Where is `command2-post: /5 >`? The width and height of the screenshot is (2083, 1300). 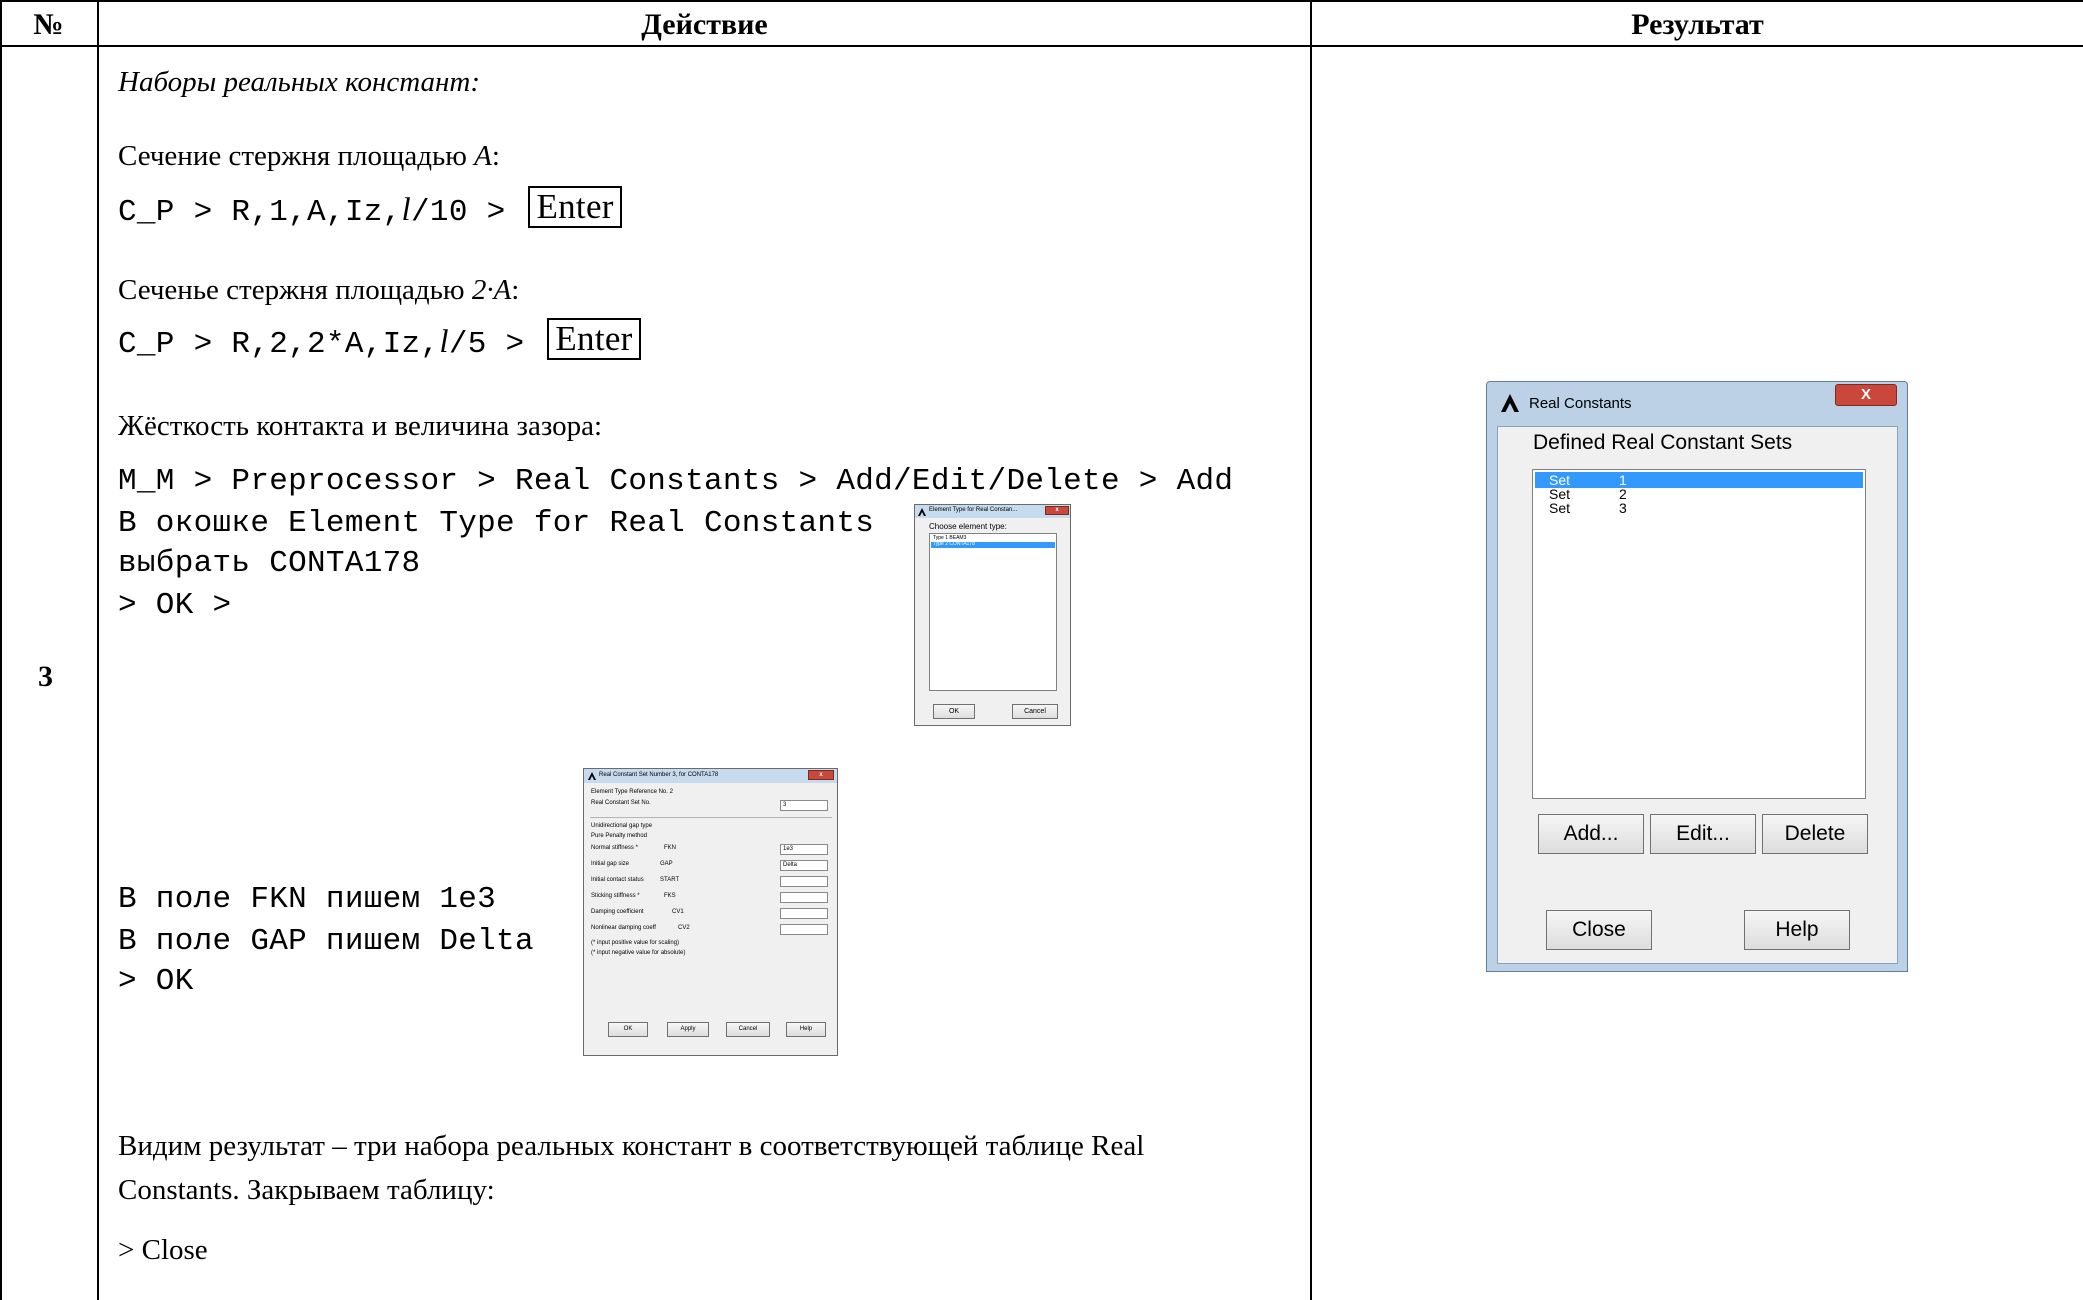
command2-post: /5 > is located at coordinates (496, 344).